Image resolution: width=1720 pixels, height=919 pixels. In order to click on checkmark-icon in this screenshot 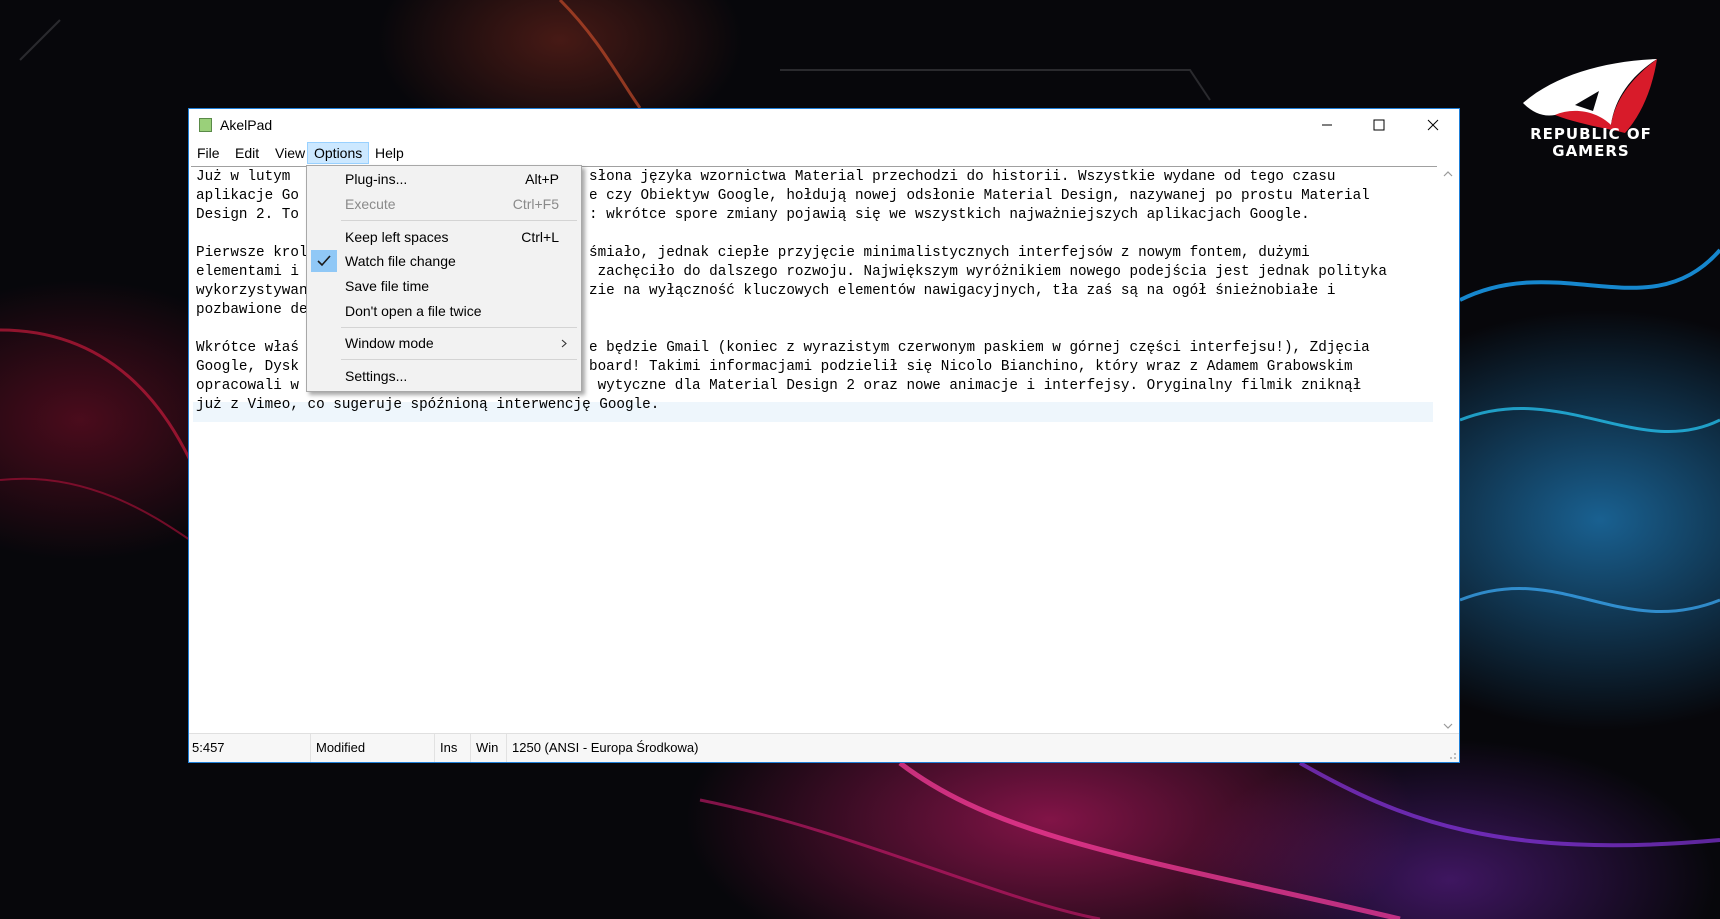, I will do `click(324, 261)`.